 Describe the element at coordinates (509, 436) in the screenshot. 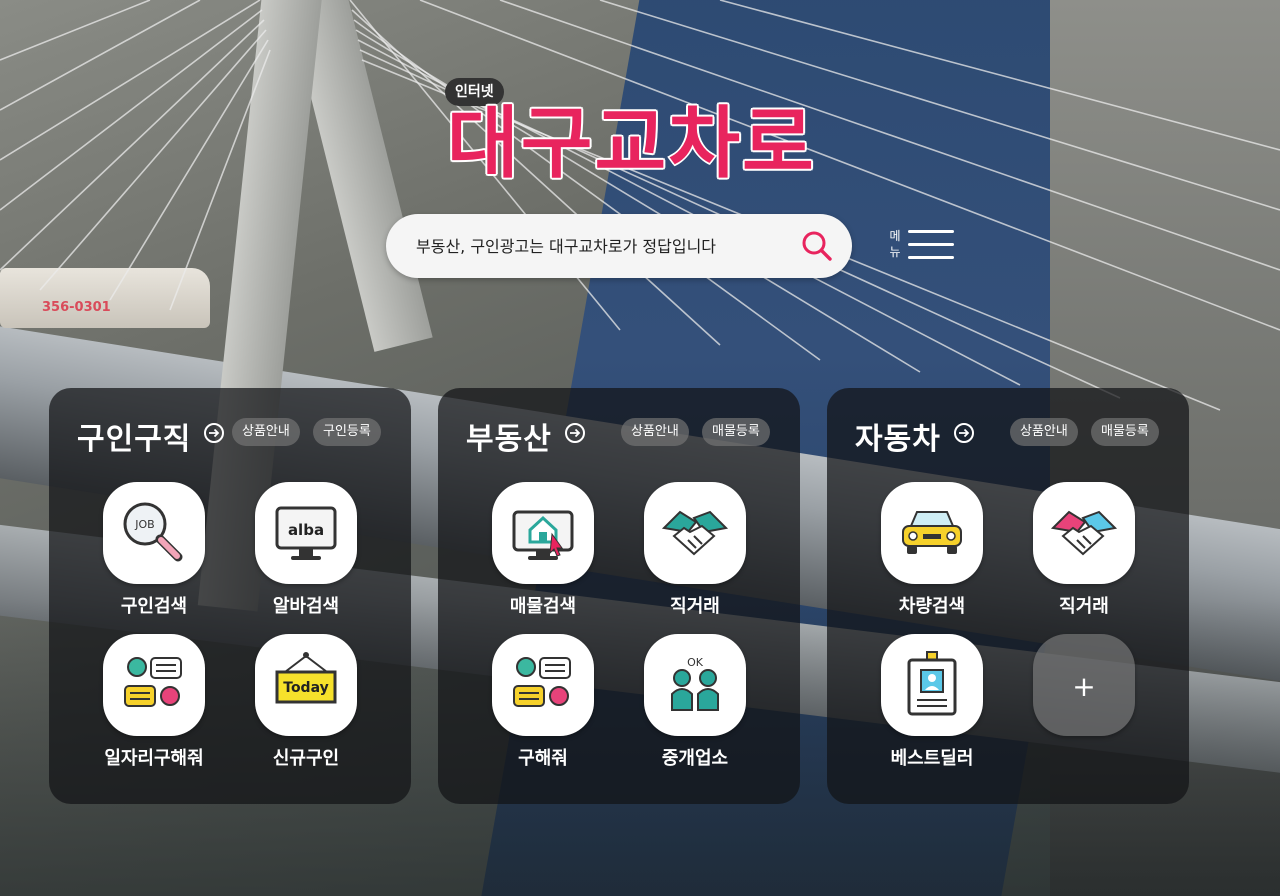

I see `panel-title-real-estate: 부동산` at that location.